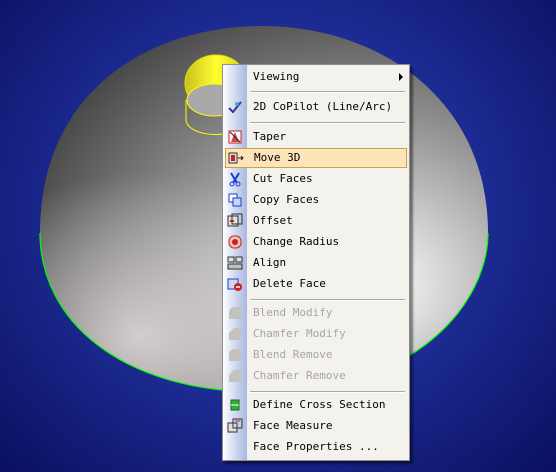  Describe the element at coordinates (316, 179) in the screenshot. I see `menu-item-cut-faces: Cut Faces` at that location.